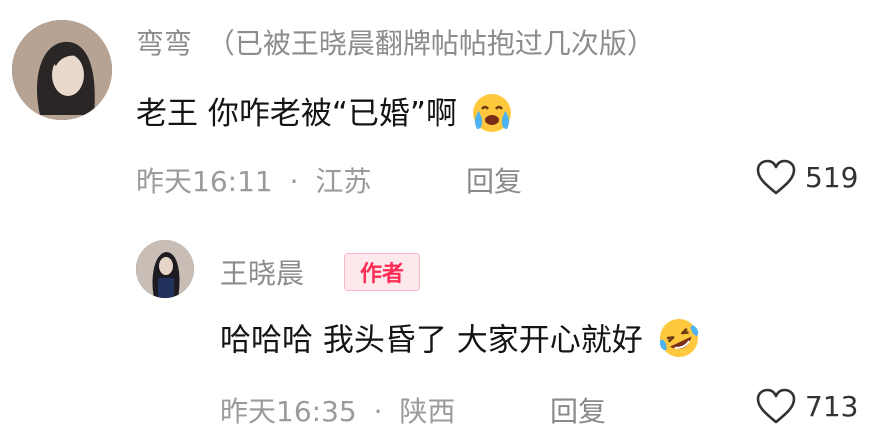  What do you see at coordinates (492, 116) in the screenshot?
I see `crying-face-emoji` at bounding box center [492, 116].